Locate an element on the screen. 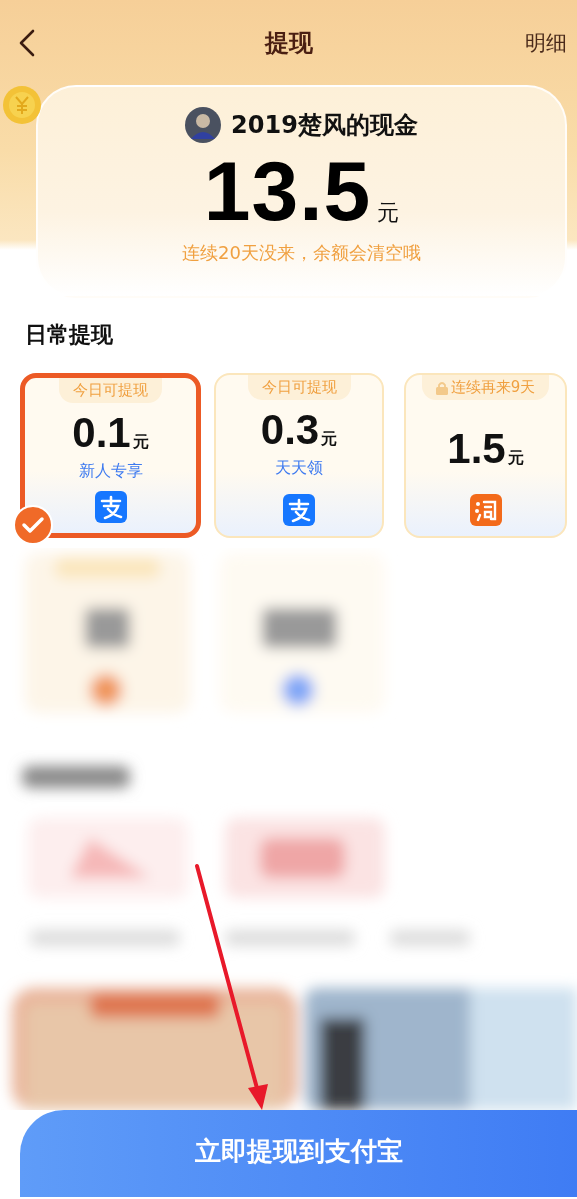 The width and height of the screenshot is (577, 1199). page-title: 提现 is located at coordinates (288, 42).